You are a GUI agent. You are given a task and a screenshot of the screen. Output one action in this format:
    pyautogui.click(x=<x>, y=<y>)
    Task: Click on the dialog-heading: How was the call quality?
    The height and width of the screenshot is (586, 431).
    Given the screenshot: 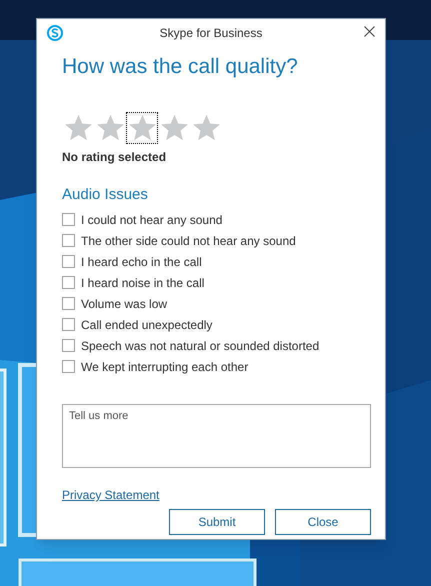 What is the action you would take?
    pyautogui.click(x=180, y=67)
    